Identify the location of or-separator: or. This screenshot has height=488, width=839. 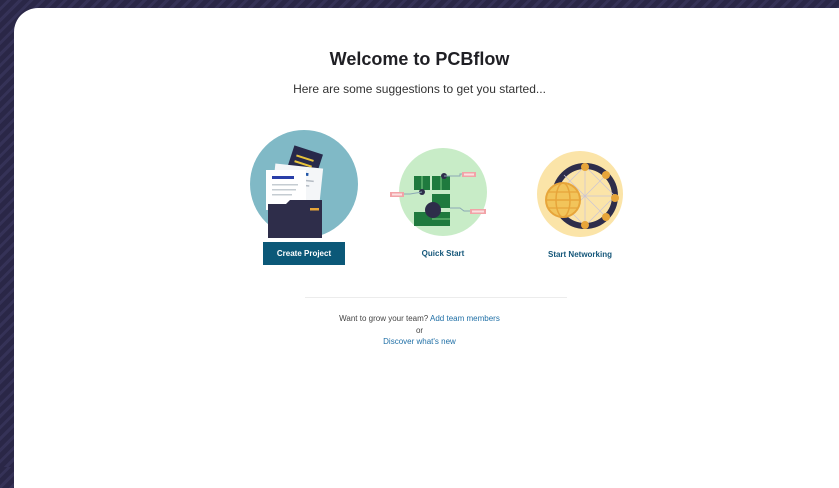
(419, 330).